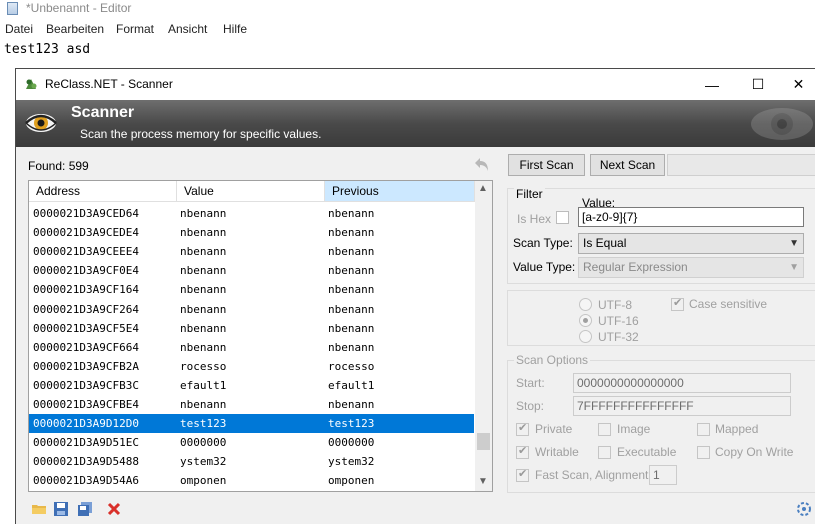  What do you see at coordinates (585, 336) in the screenshot?
I see `utf32-radio` at bounding box center [585, 336].